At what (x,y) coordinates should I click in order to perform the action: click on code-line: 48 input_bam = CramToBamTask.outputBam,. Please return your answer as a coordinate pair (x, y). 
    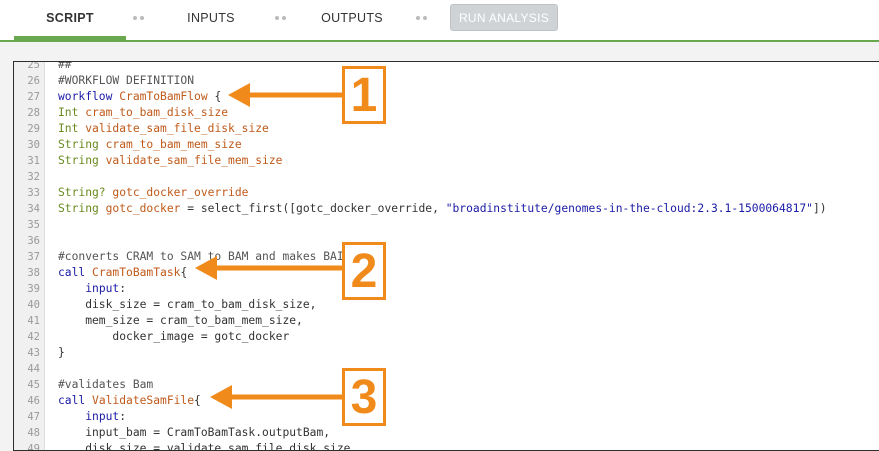
    Looking at the image, I should click on (446, 433).